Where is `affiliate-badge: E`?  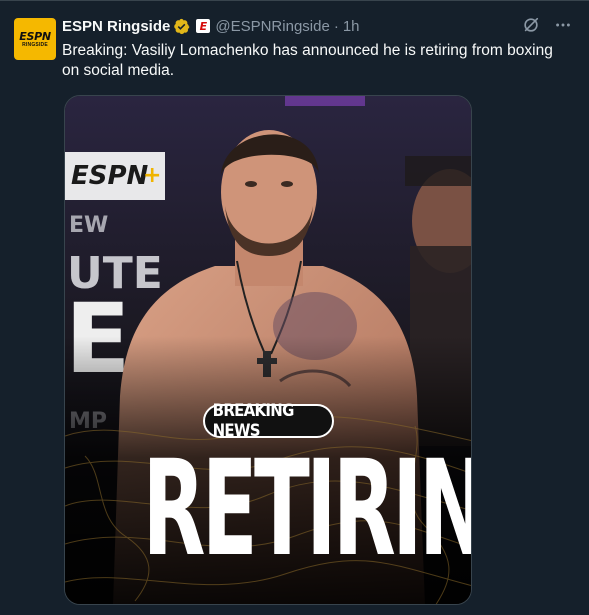
affiliate-badge: E is located at coordinates (203, 26).